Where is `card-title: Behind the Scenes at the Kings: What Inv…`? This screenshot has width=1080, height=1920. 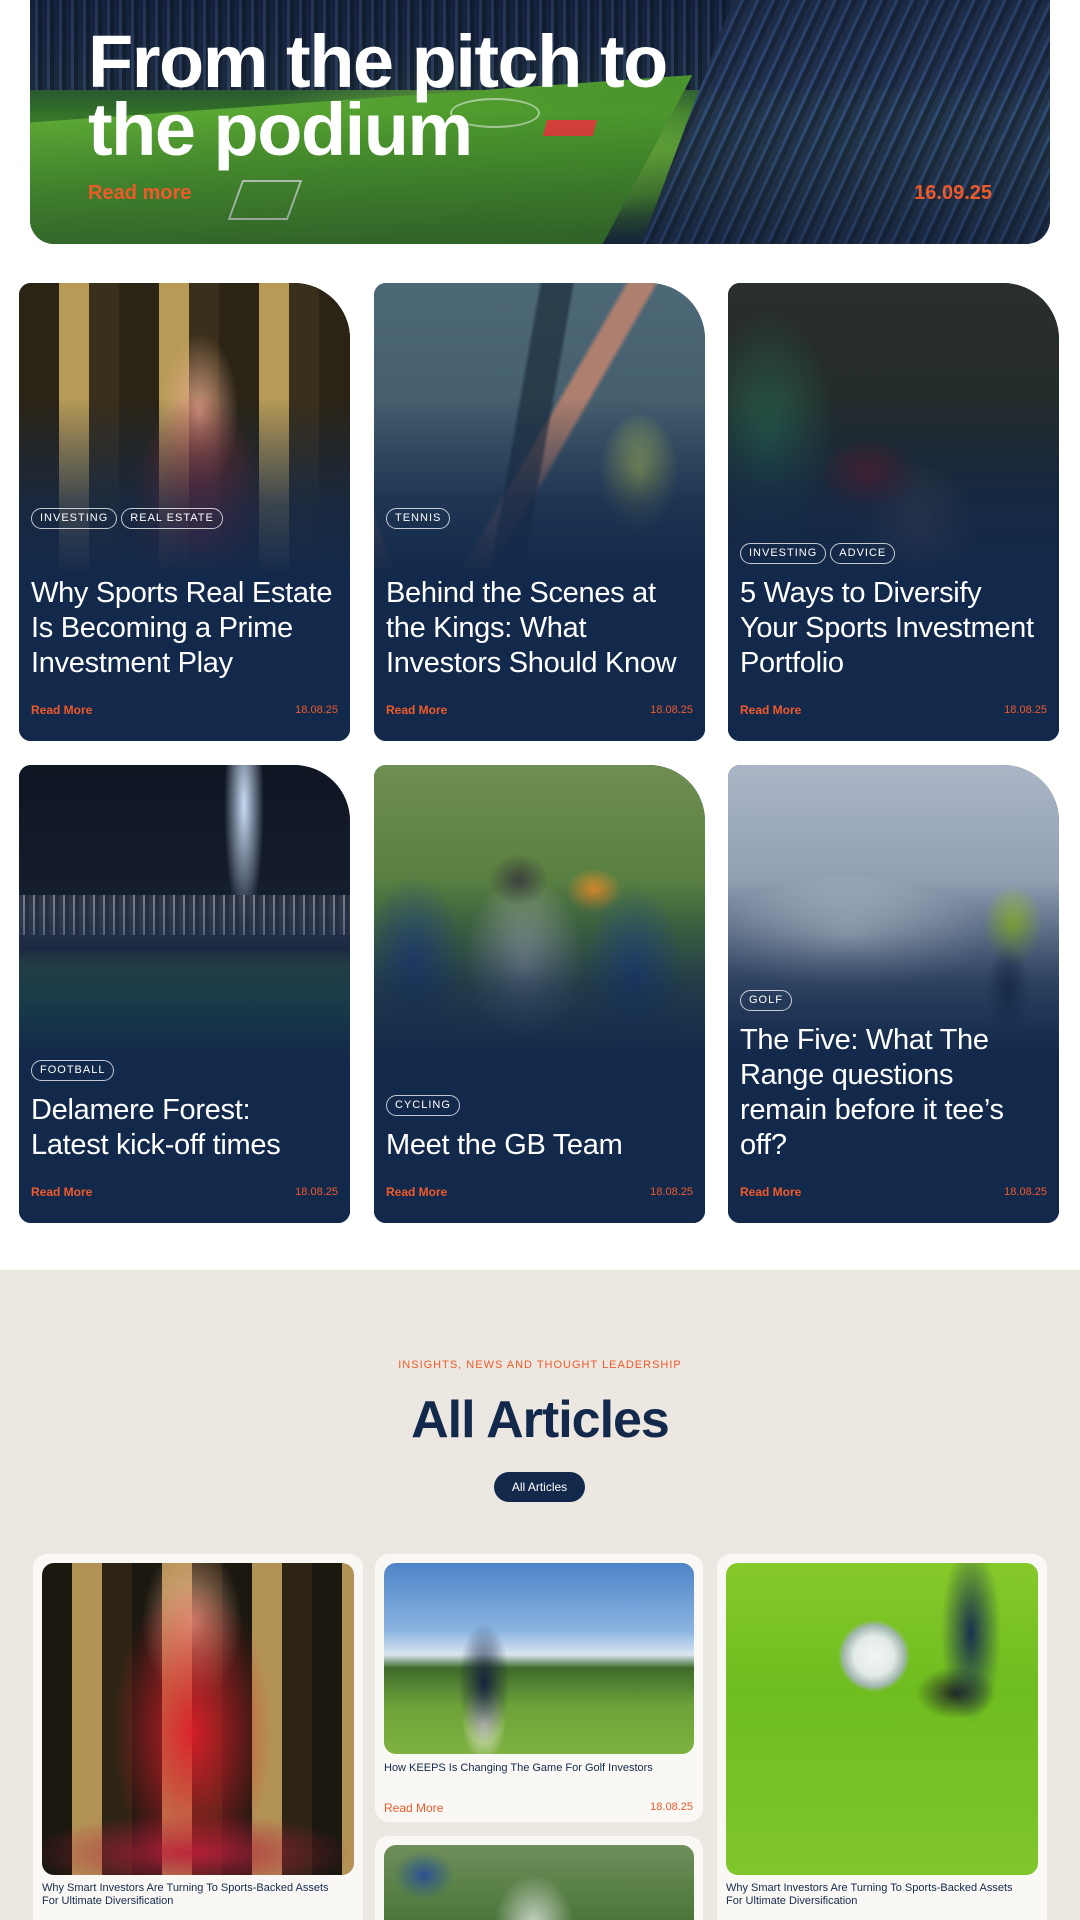
card-title: Behind the Scenes at the Kings: What Inv… is located at coordinates (537, 628).